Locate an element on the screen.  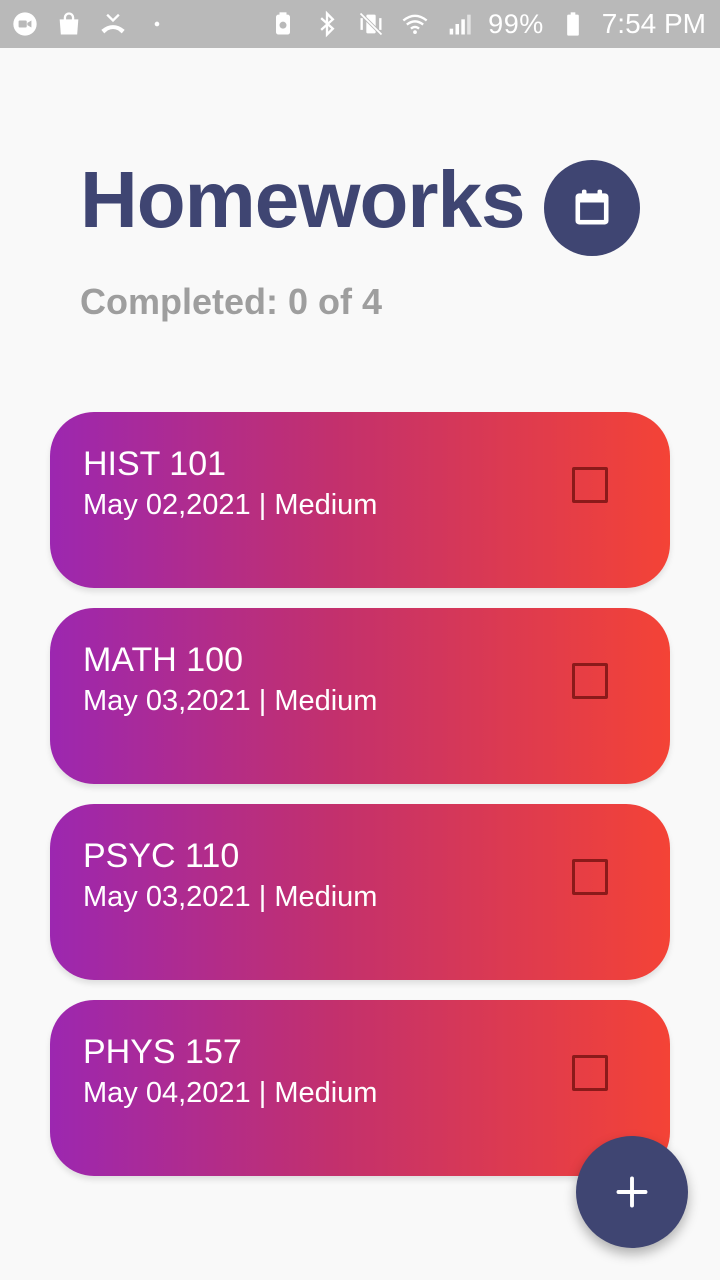
homework-card: HIST 101 May 02,2021 | Medium is located at coordinates (360, 500).